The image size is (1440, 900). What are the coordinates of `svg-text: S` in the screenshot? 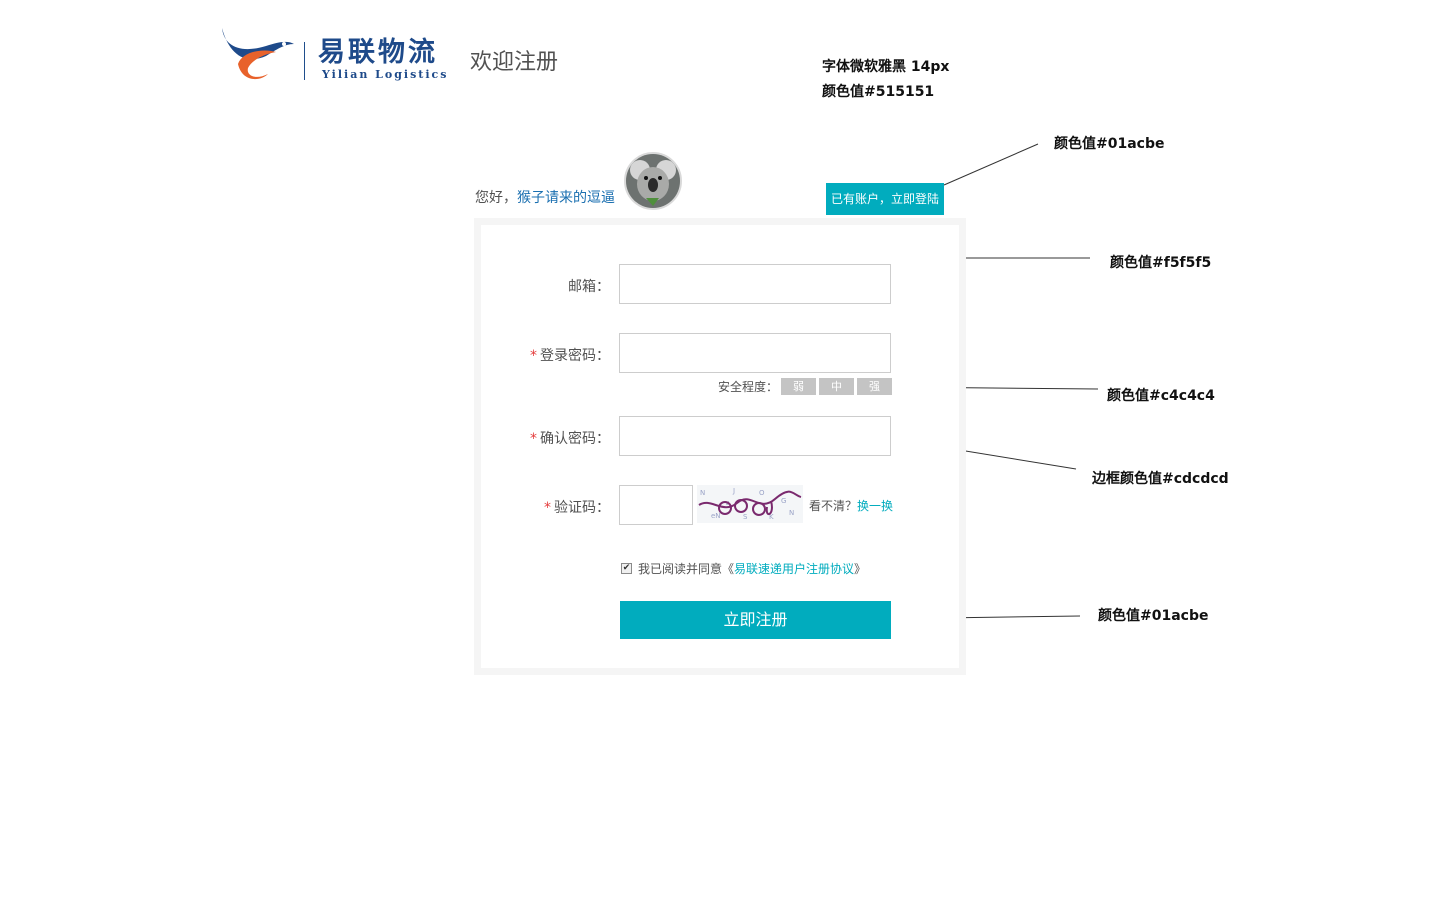 It's located at (745, 517).